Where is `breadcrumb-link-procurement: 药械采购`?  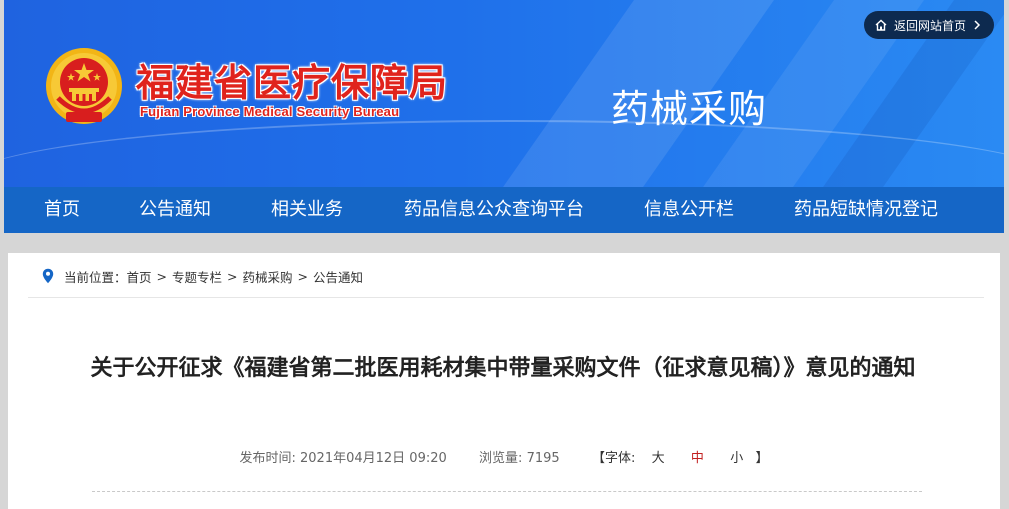 breadcrumb-link-procurement: 药械采购 is located at coordinates (268, 276).